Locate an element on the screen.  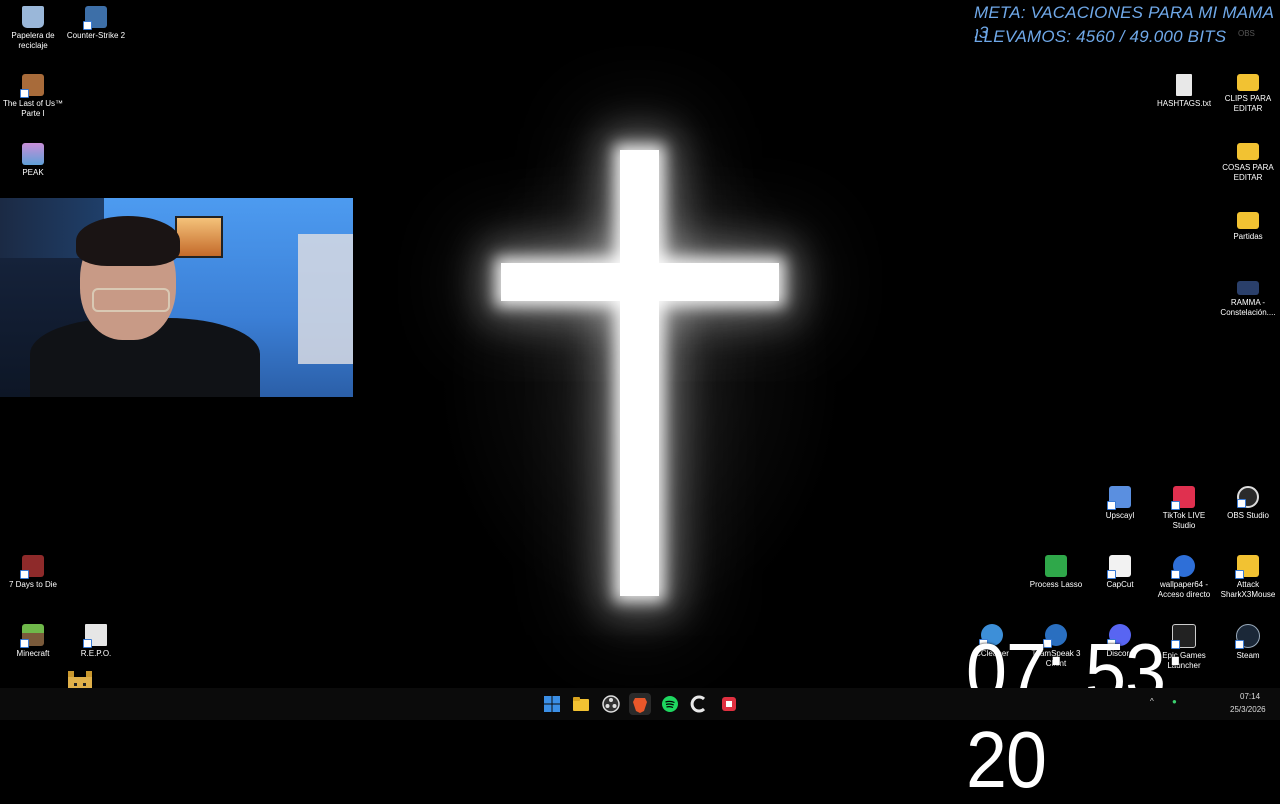
desktop-icon-label: OBS Studio is located at coordinates (1248, 515).